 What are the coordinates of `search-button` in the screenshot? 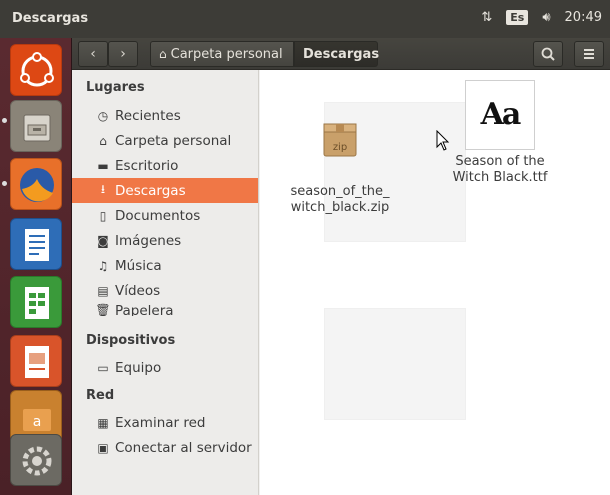 It's located at (548, 54).